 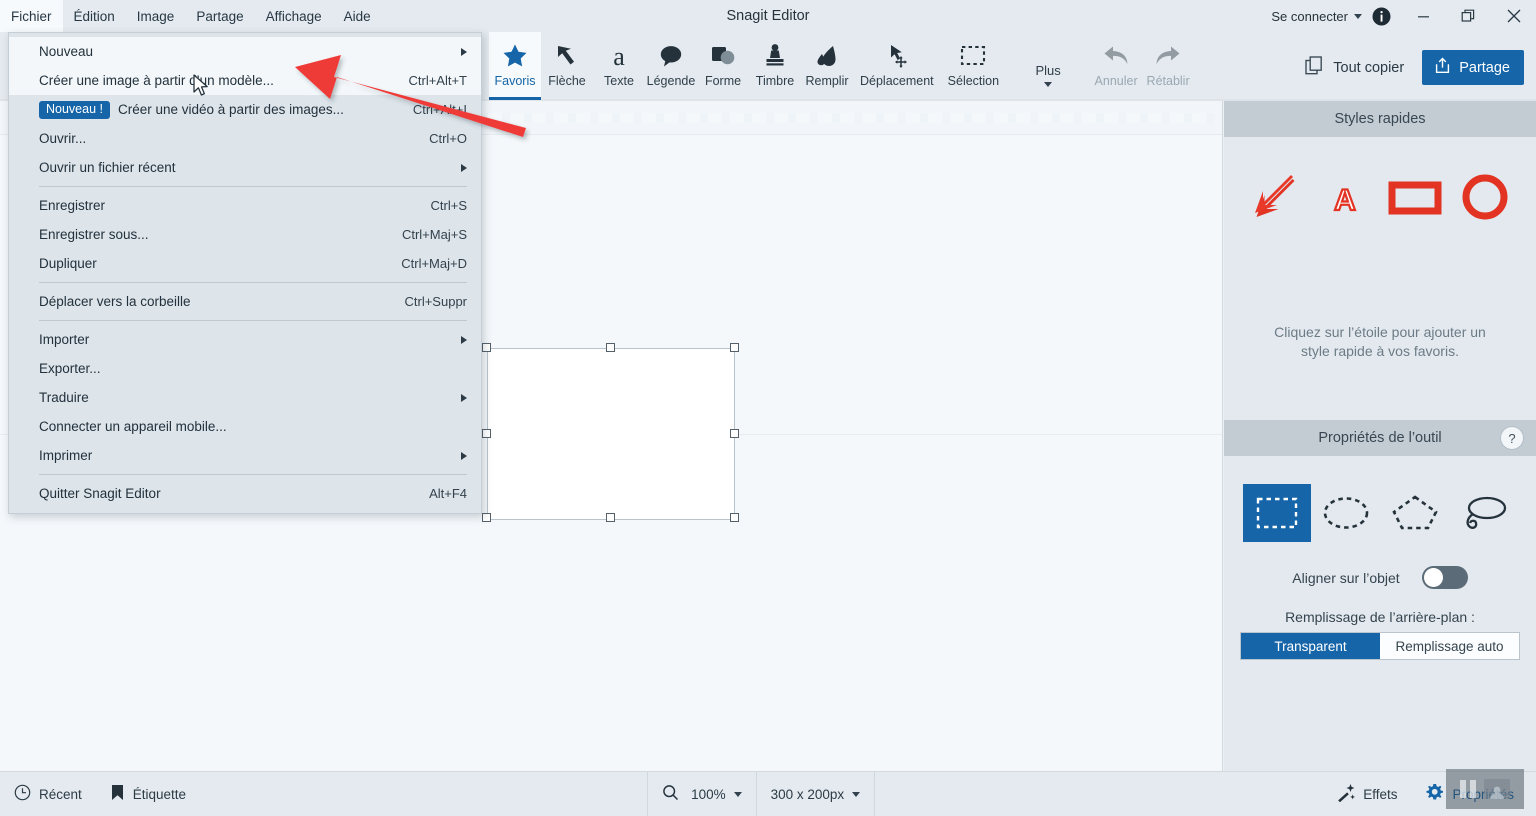 What do you see at coordinates (619, 56) in the screenshot?
I see `svg-text: a` at bounding box center [619, 56].